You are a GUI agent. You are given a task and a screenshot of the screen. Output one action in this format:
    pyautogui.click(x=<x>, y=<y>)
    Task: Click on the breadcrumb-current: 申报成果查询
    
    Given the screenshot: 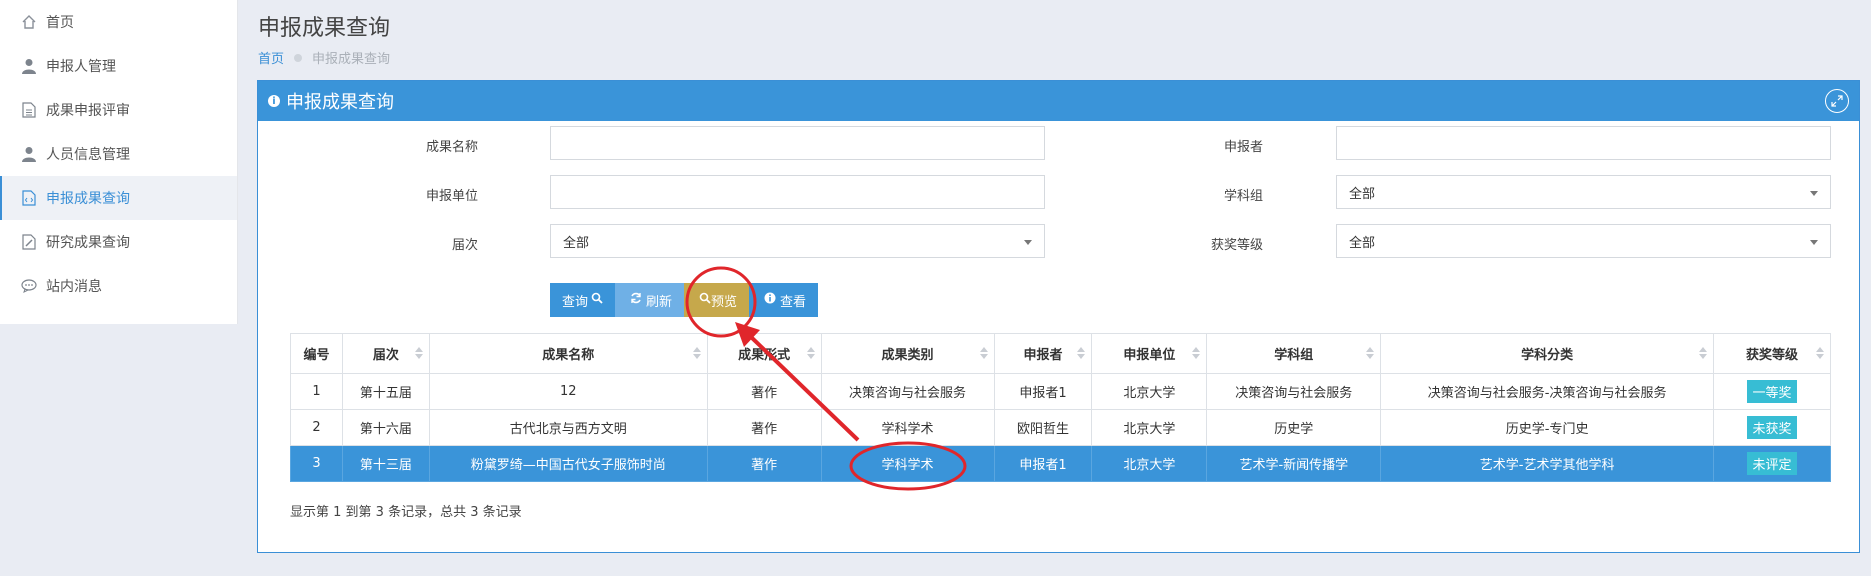 What is the action you would take?
    pyautogui.click(x=351, y=59)
    